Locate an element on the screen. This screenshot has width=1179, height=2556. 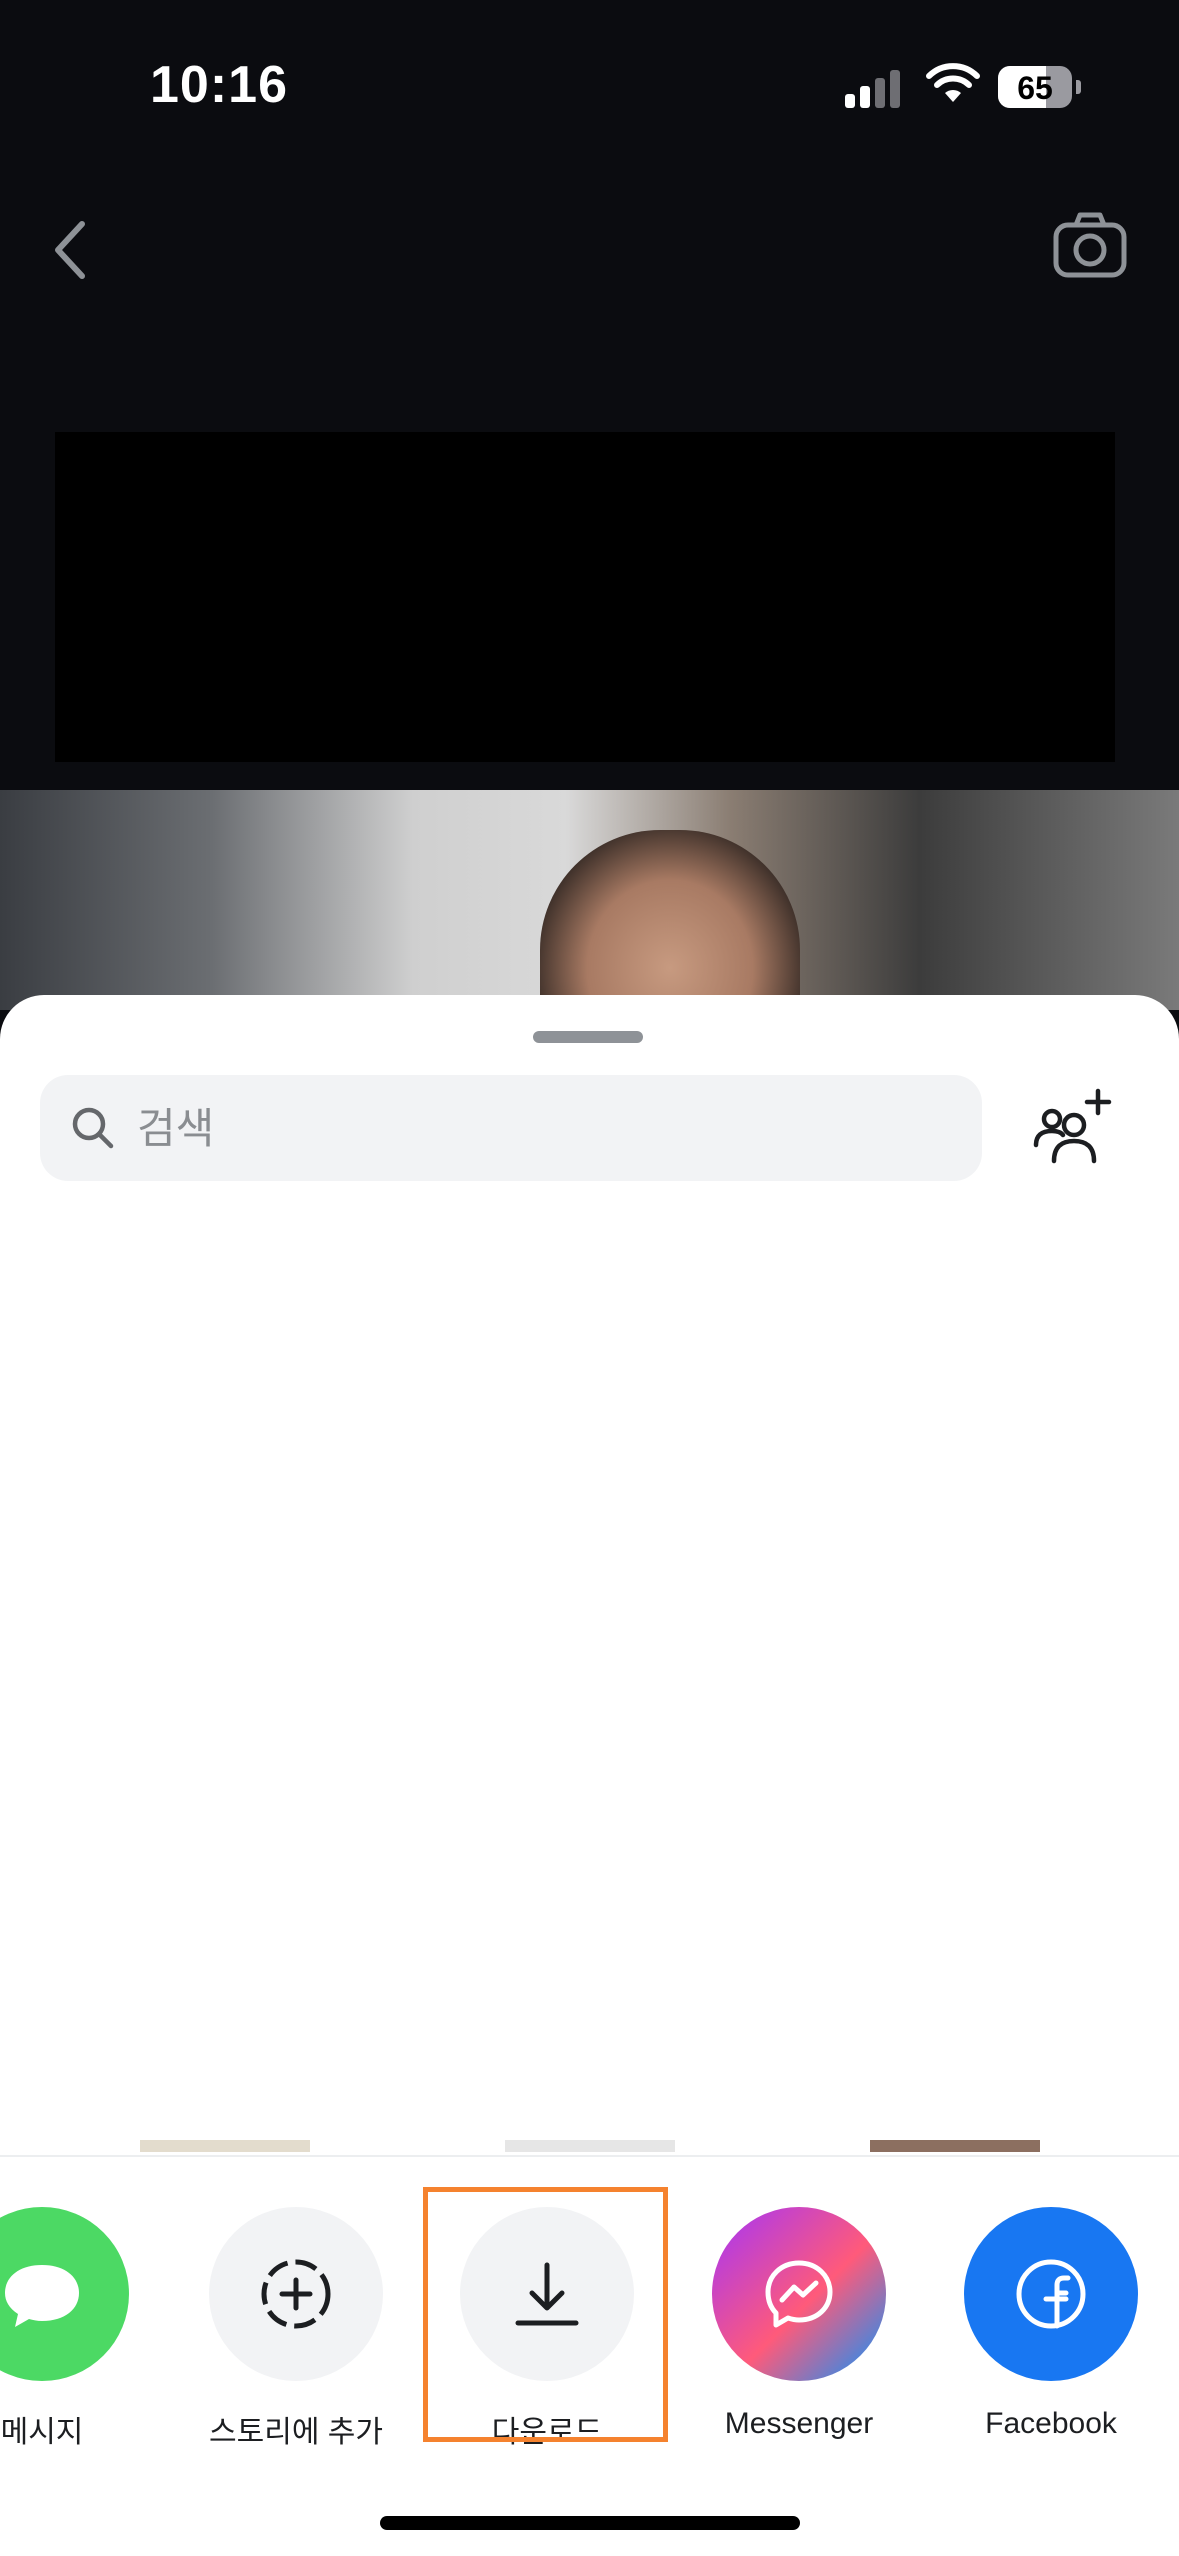
share-label-message: 메시지 is located at coordinates (42, 2432).